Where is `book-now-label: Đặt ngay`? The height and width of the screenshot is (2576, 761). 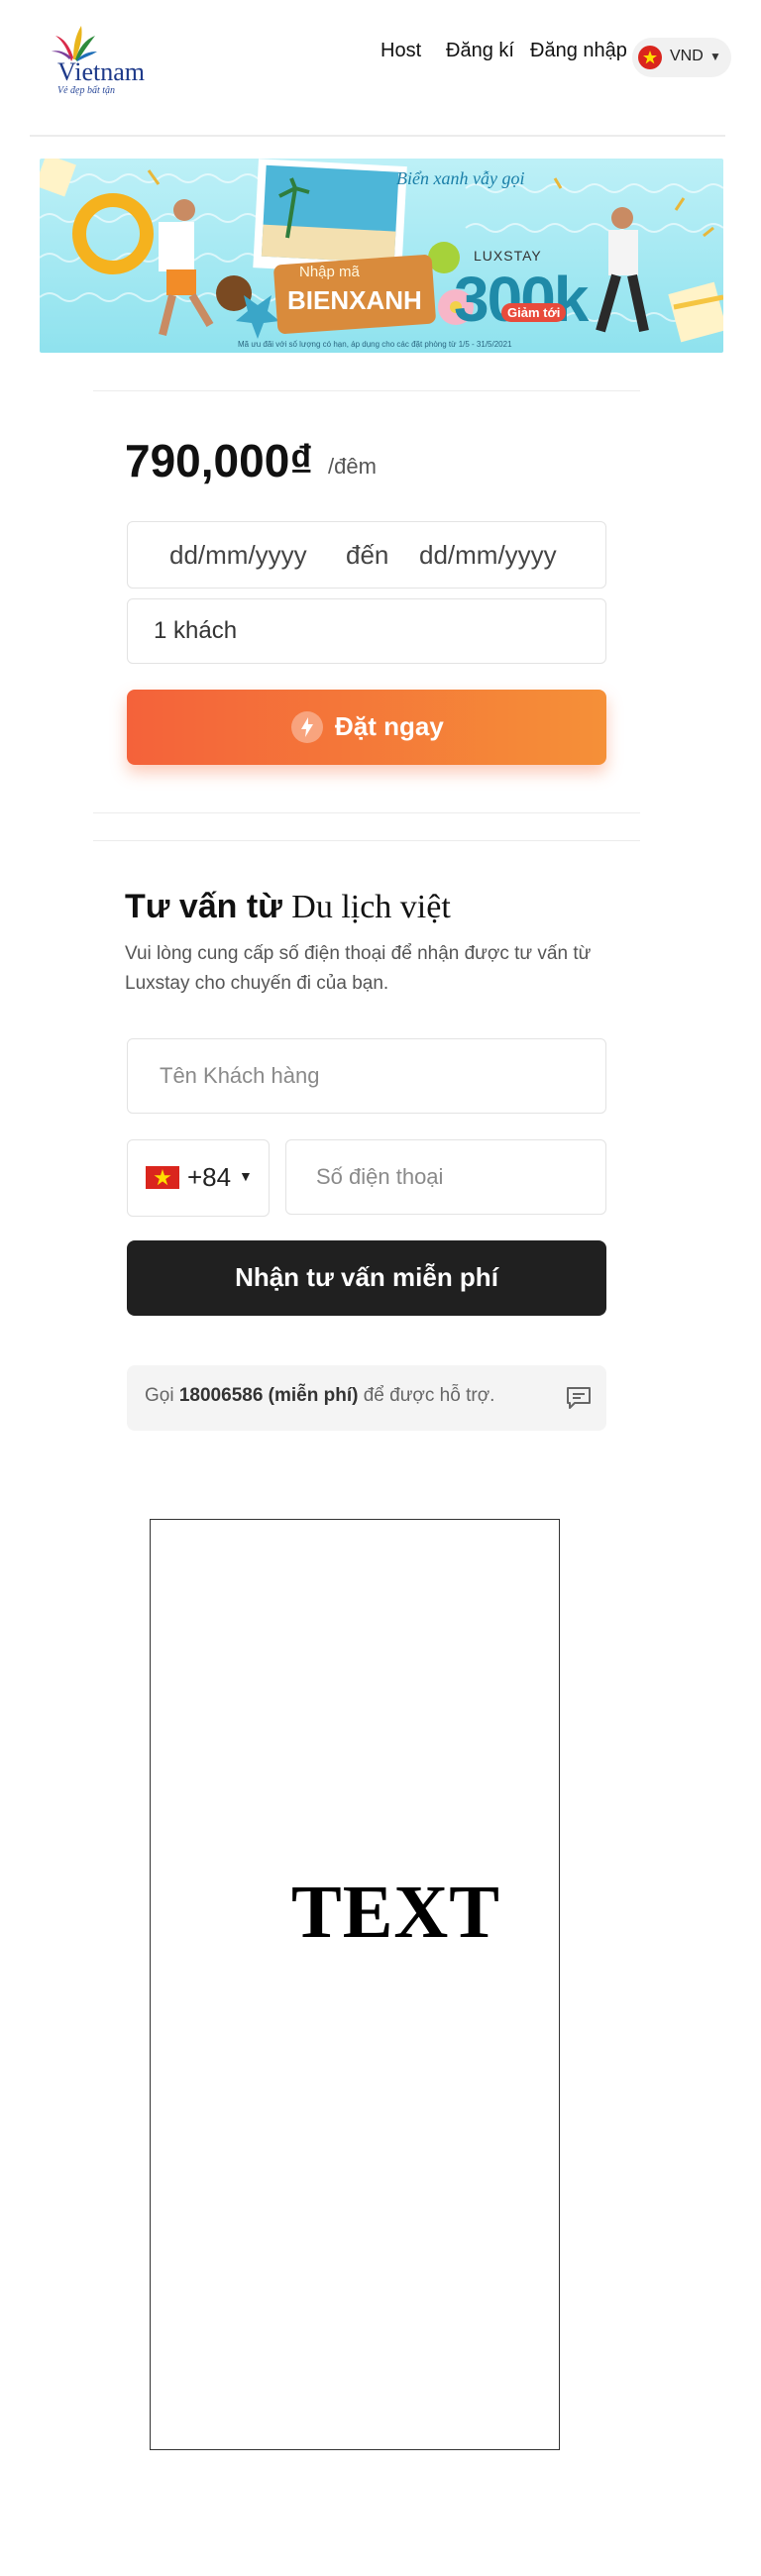
book-now-label: Đặt ngay is located at coordinates (389, 726).